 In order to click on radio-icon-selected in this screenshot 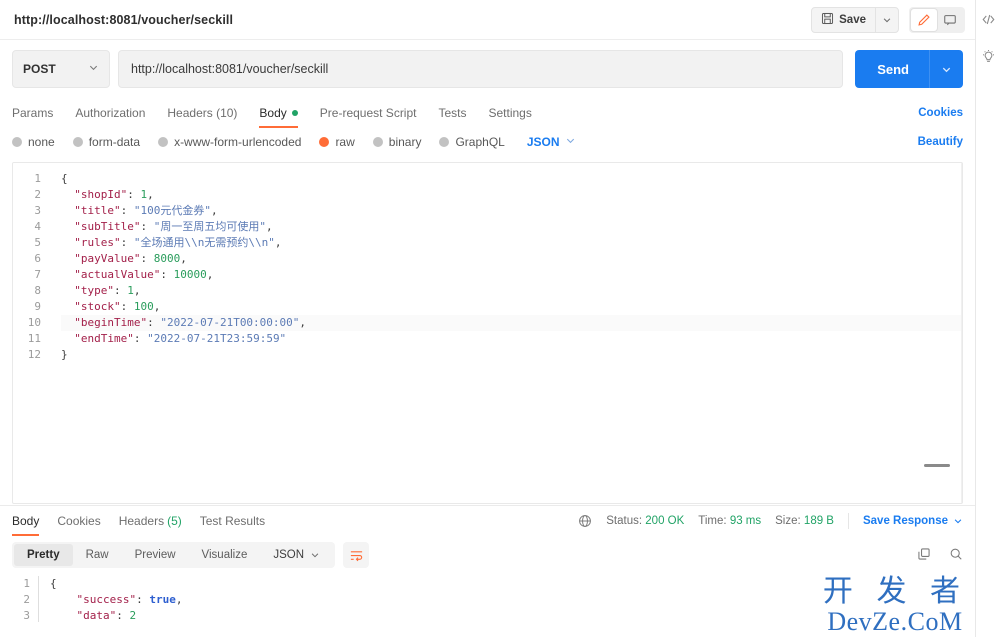, I will do `click(324, 142)`.